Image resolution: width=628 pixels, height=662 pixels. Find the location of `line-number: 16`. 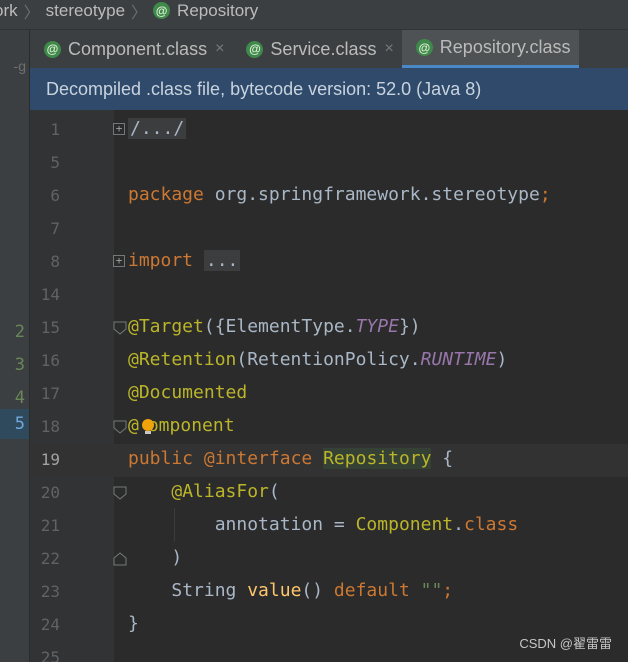

line-number: 16 is located at coordinates (50, 360).